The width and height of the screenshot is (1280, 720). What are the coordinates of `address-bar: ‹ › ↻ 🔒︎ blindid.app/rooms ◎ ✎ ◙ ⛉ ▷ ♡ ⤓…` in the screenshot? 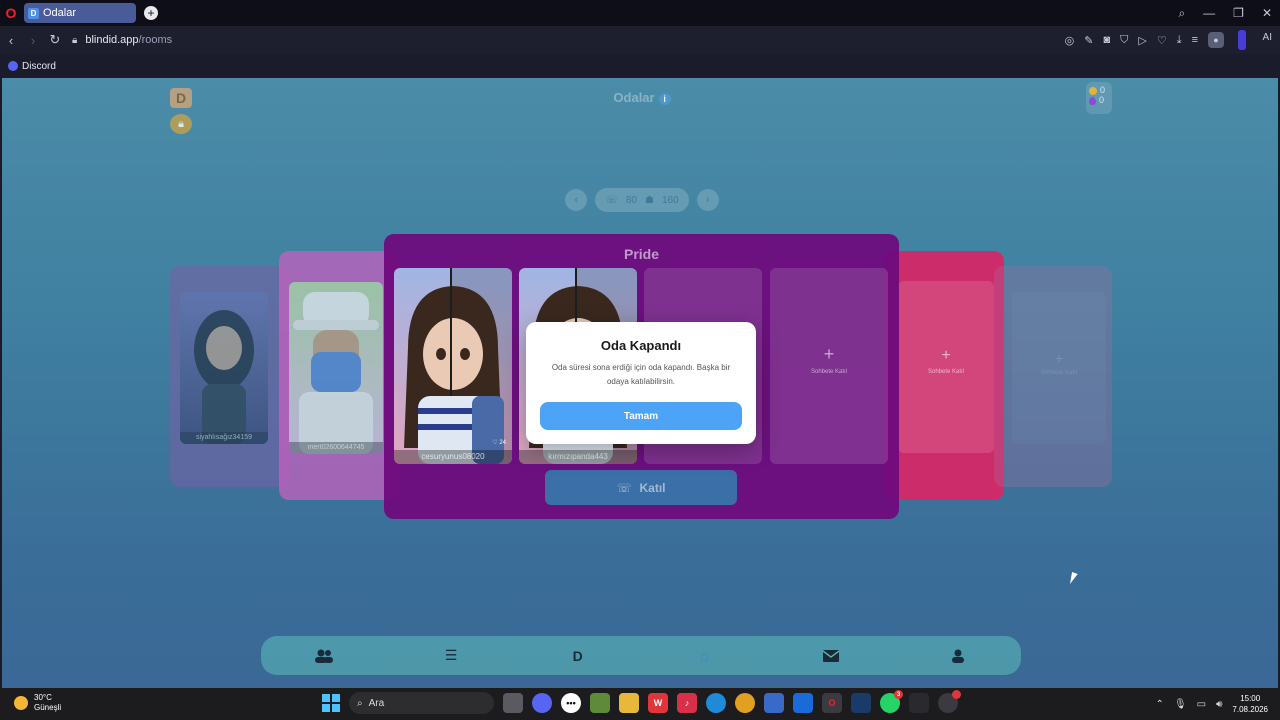 It's located at (640, 40).